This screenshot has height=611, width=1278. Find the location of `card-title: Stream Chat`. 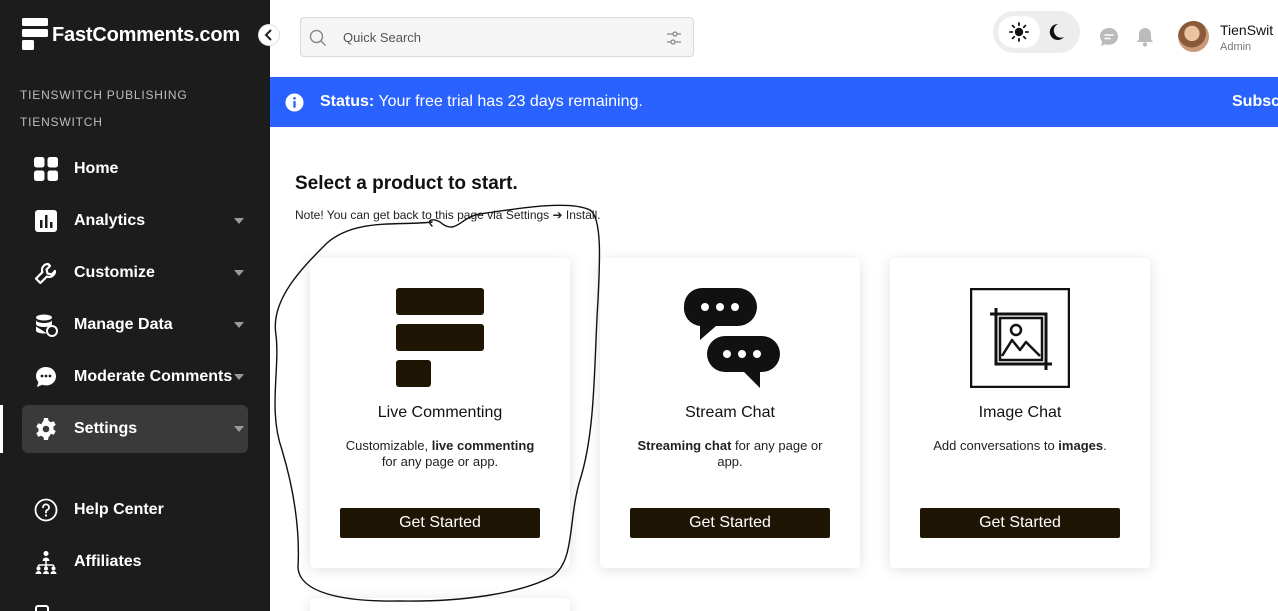

card-title: Stream Chat is located at coordinates (730, 412).